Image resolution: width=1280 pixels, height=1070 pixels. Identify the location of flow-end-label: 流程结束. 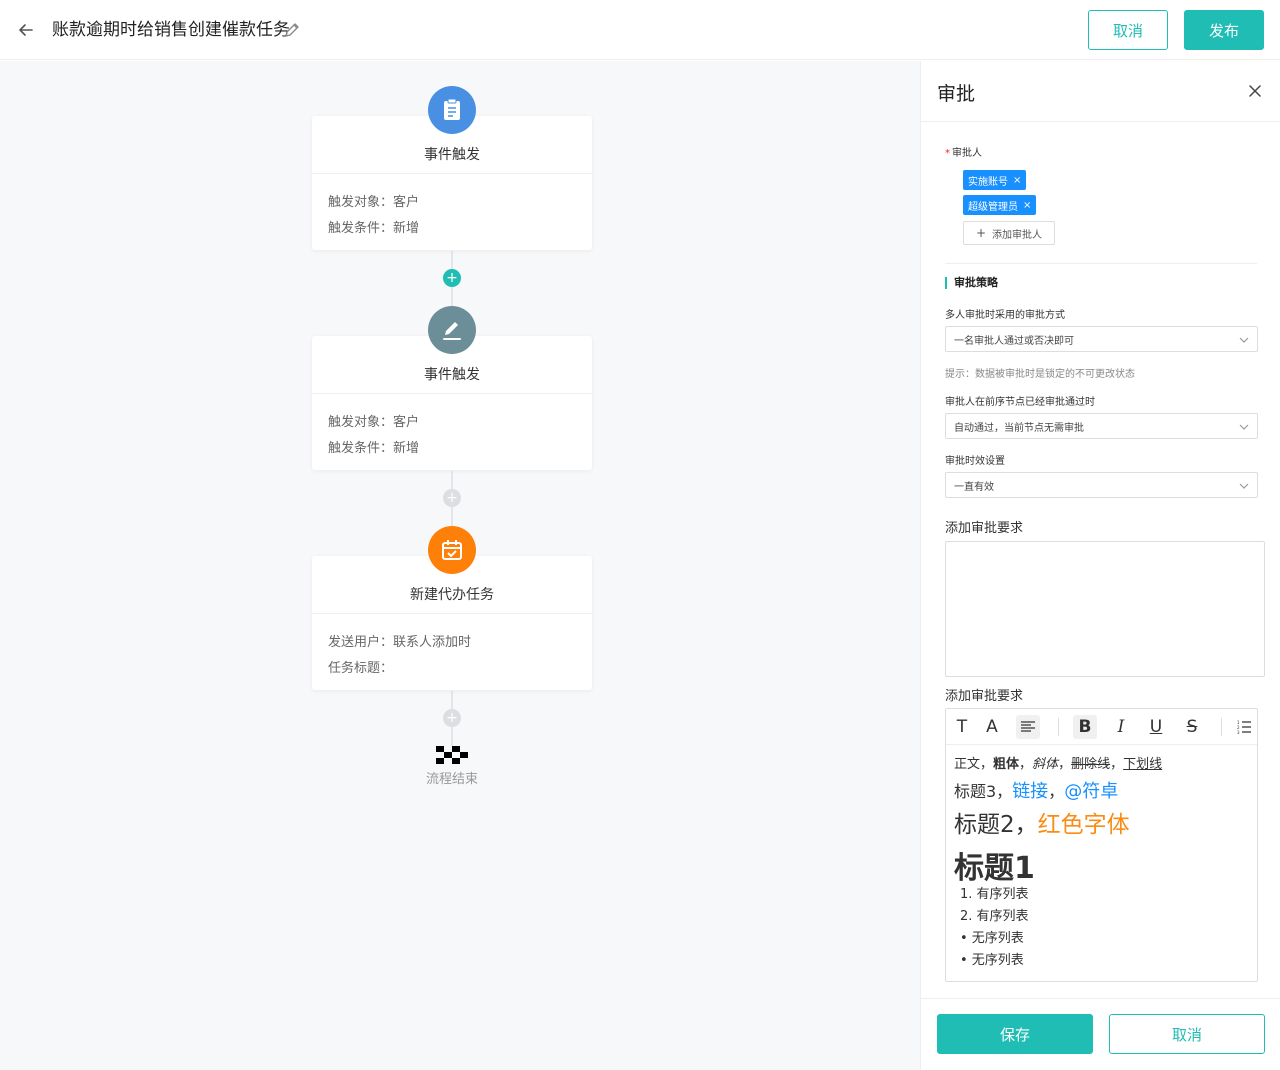
(451, 779).